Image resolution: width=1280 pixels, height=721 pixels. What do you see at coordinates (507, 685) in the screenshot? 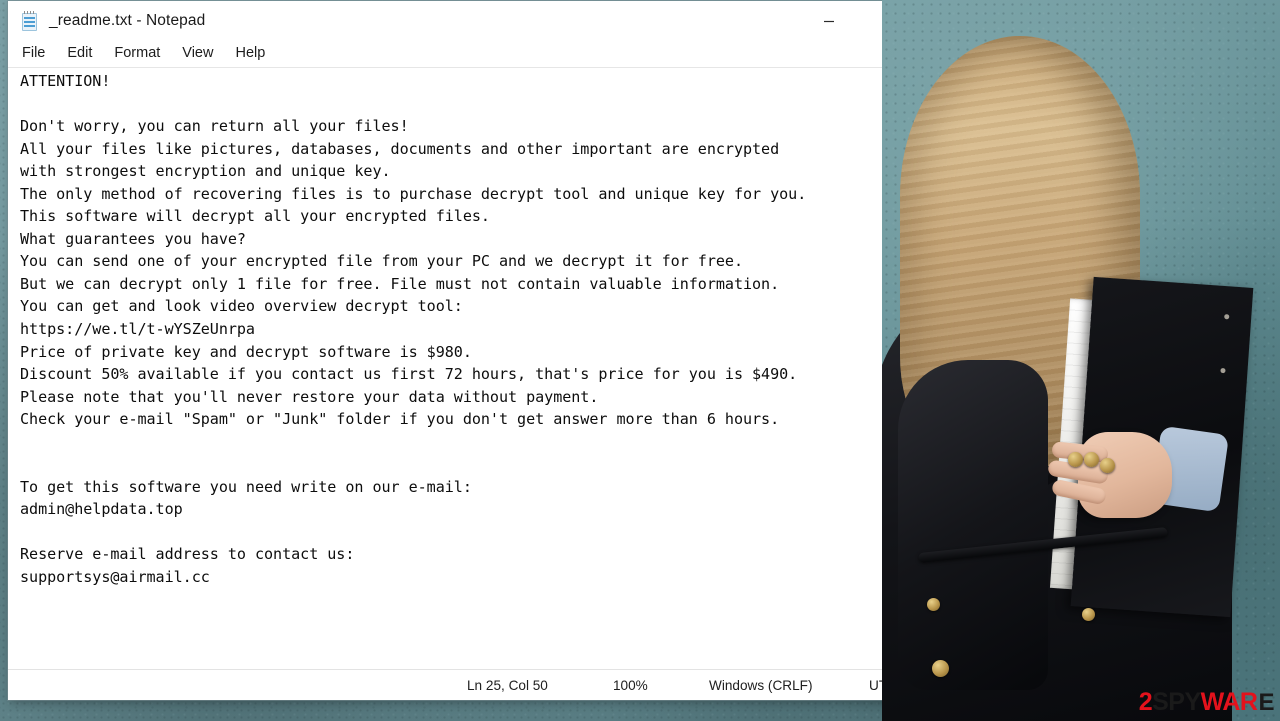
I see `status-cursor-position: Ln 25, Col 50` at bounding box center [507, 685].